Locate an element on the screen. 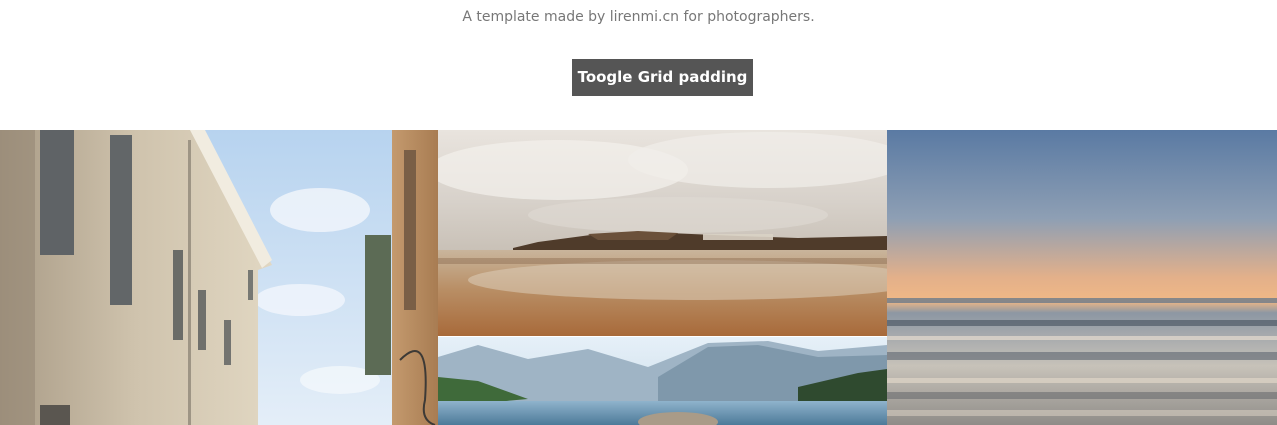 This screenshot has height=425, width=1277. toggle-grid-padding-button: Toogle Grid padding is located at coordinates (662, 77).